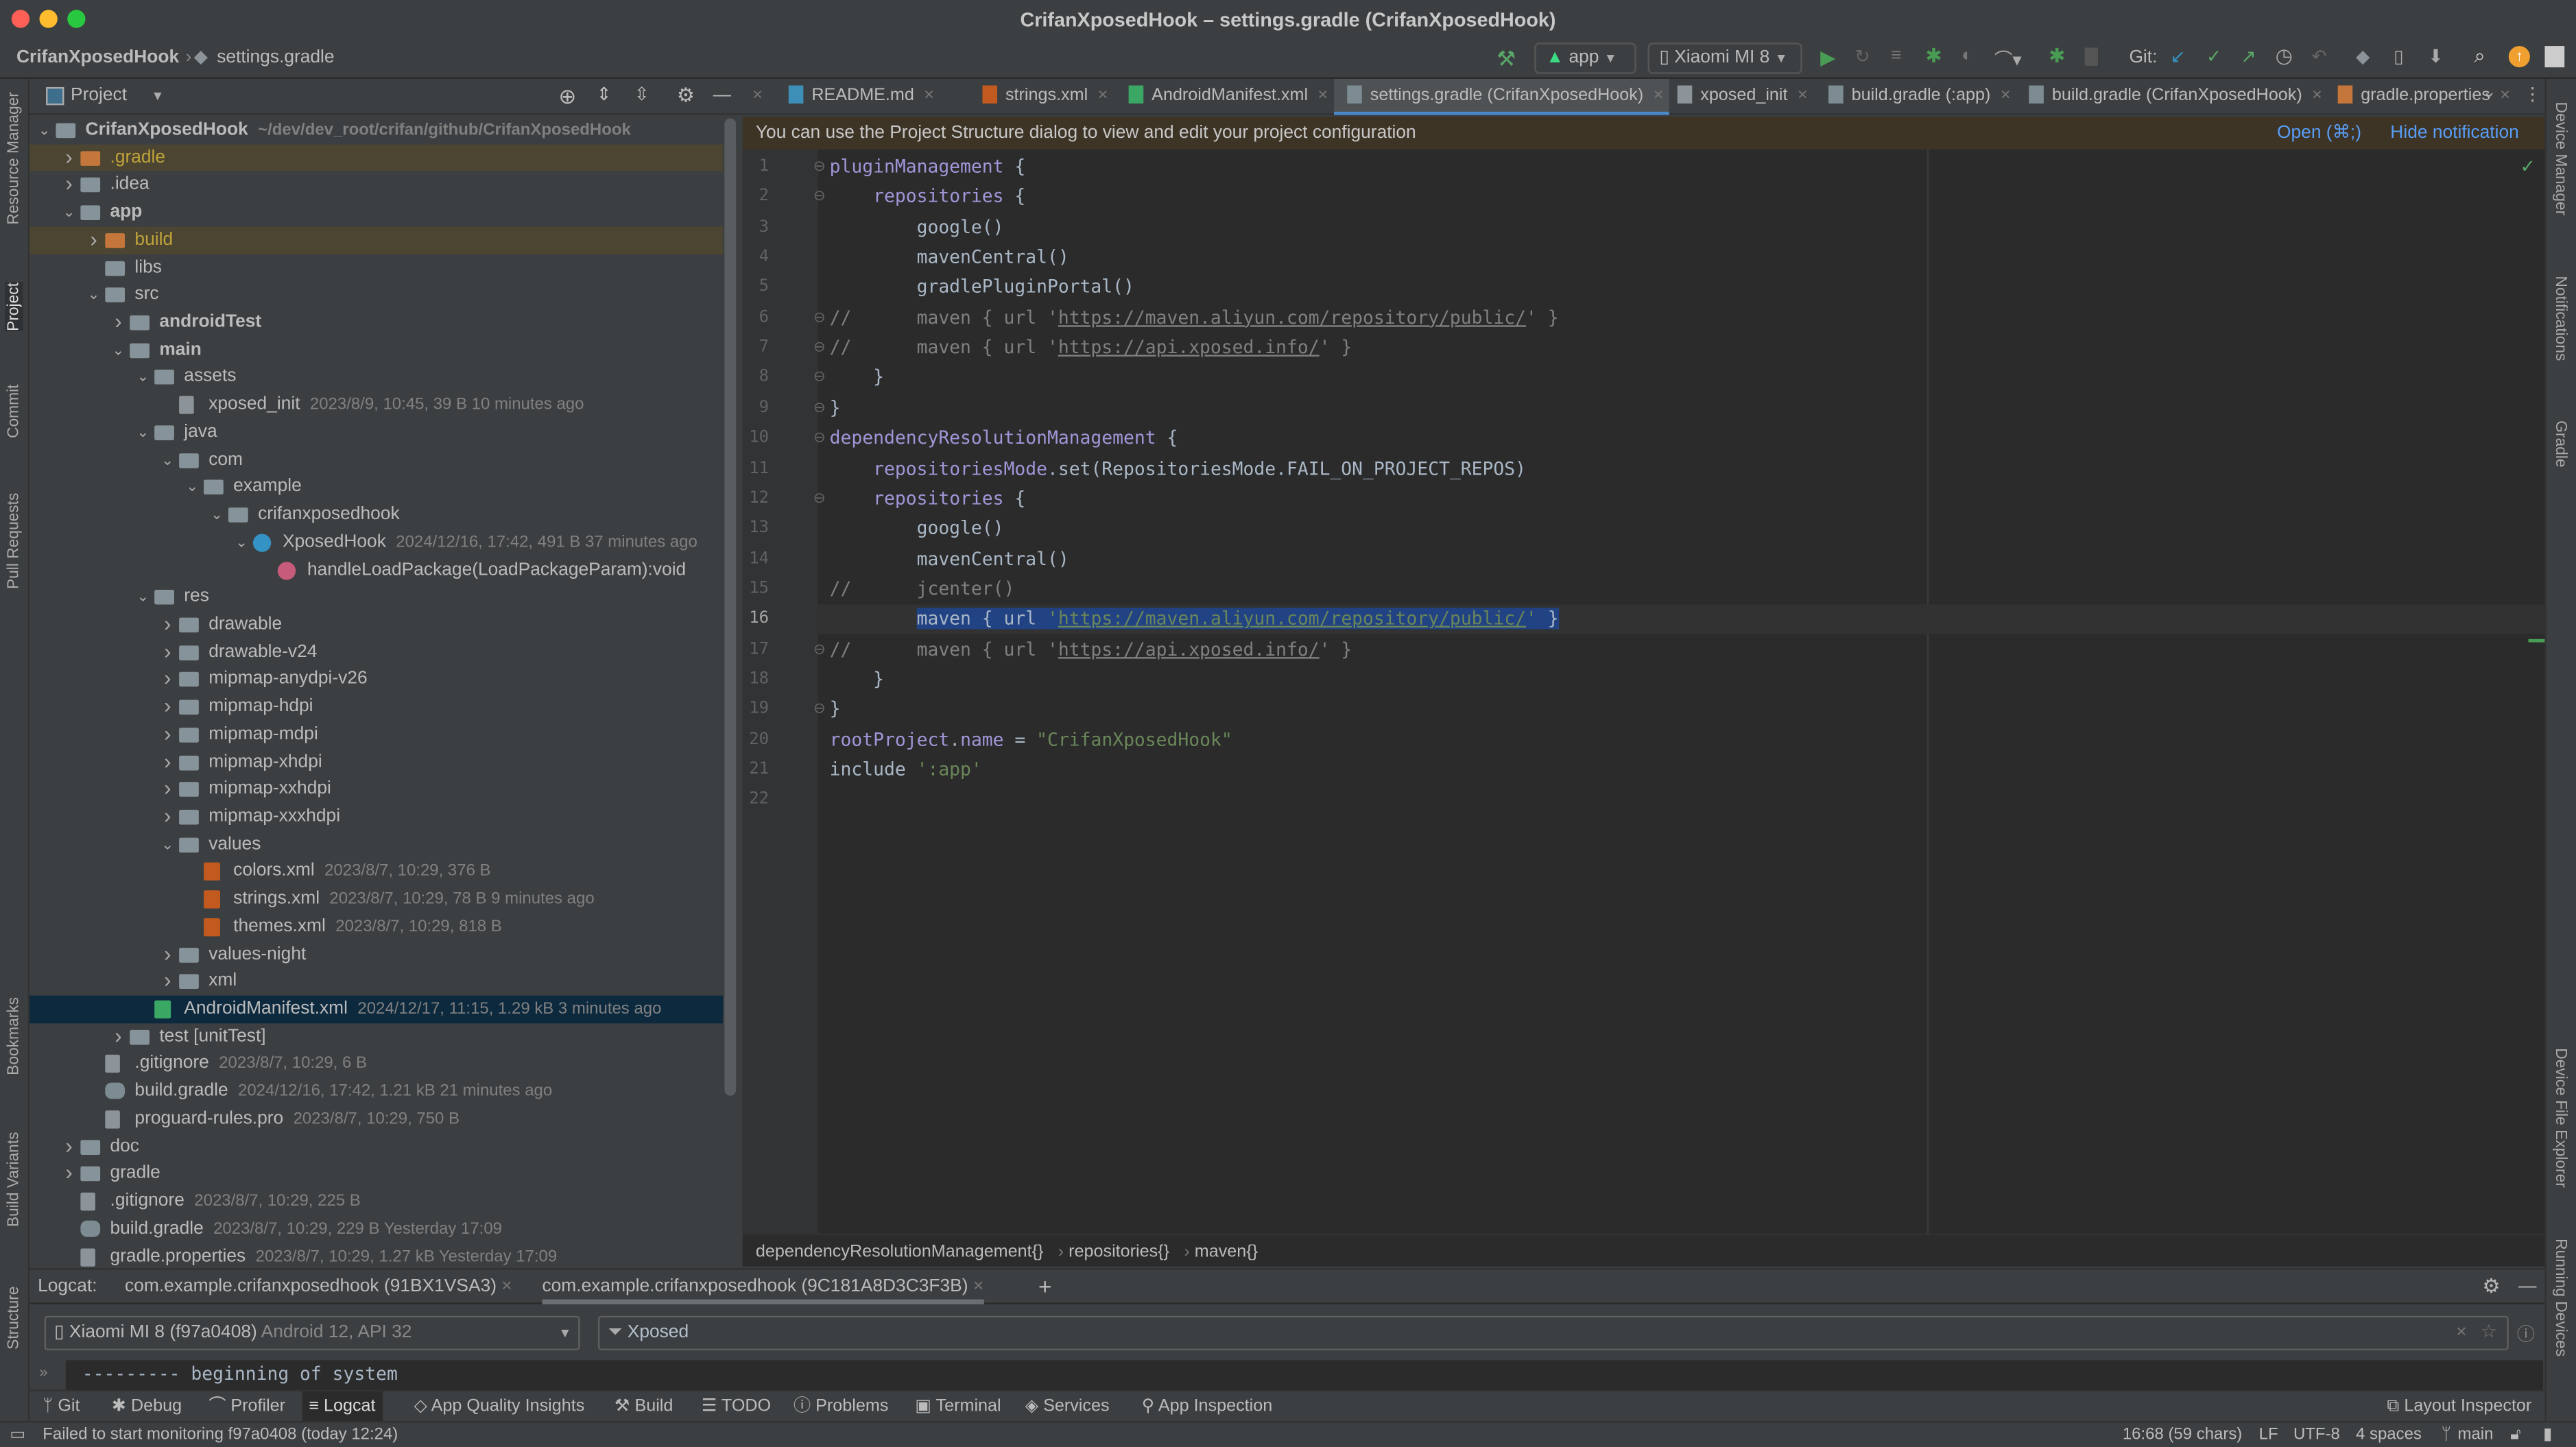 This screenshot has height=1447, width=2576. What do you see at coordinates (1067, 1407) in the screenshot?
I see `tool-services: ◈ Services` at bounding box center [1067, 1407].